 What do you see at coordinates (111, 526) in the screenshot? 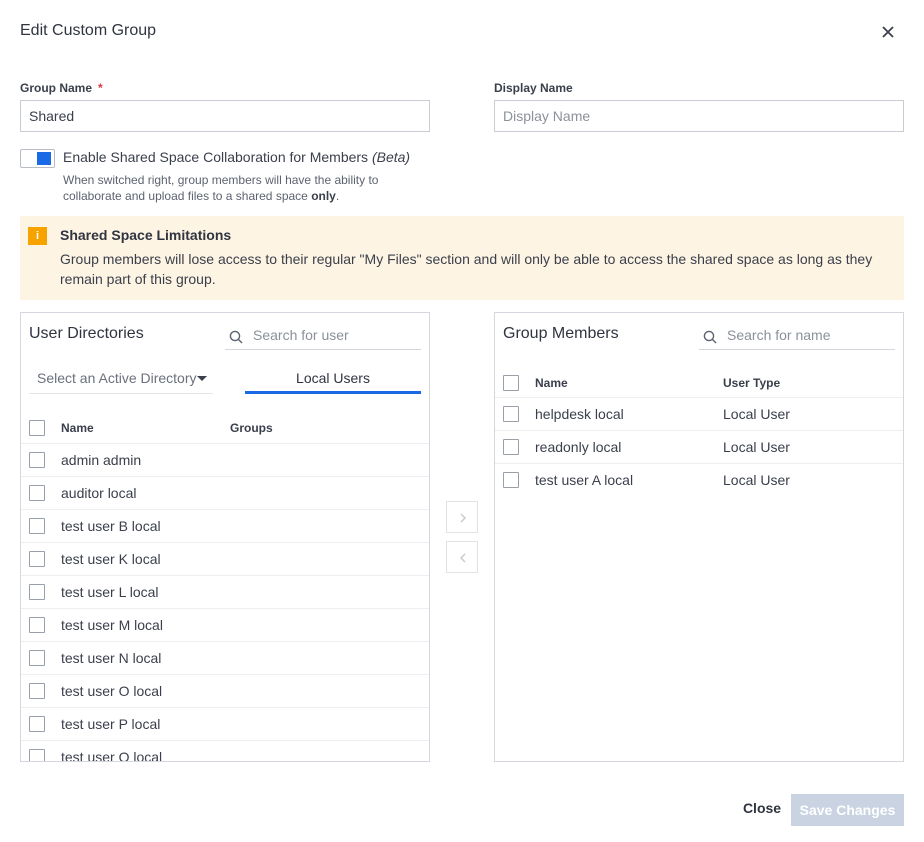
I see `user-name: test user B local` at bounding box center [111, 526].